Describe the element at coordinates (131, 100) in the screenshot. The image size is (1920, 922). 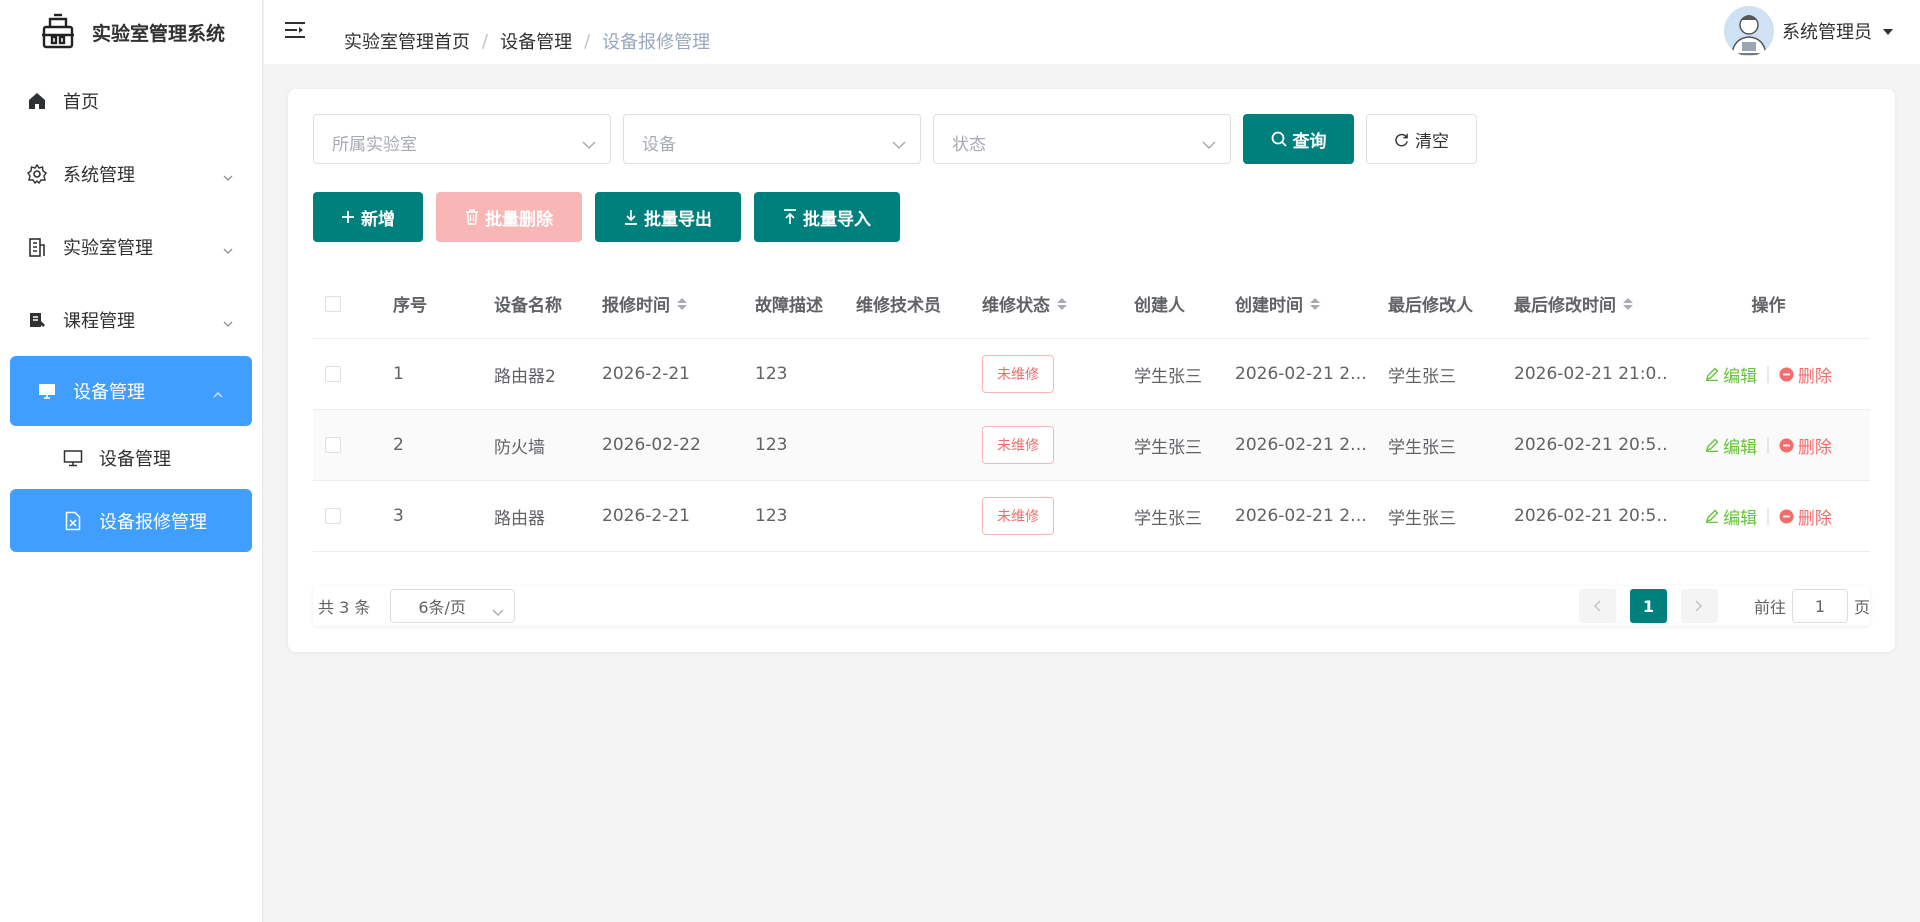
I see `sidebar-item-home: 首页` at that location.